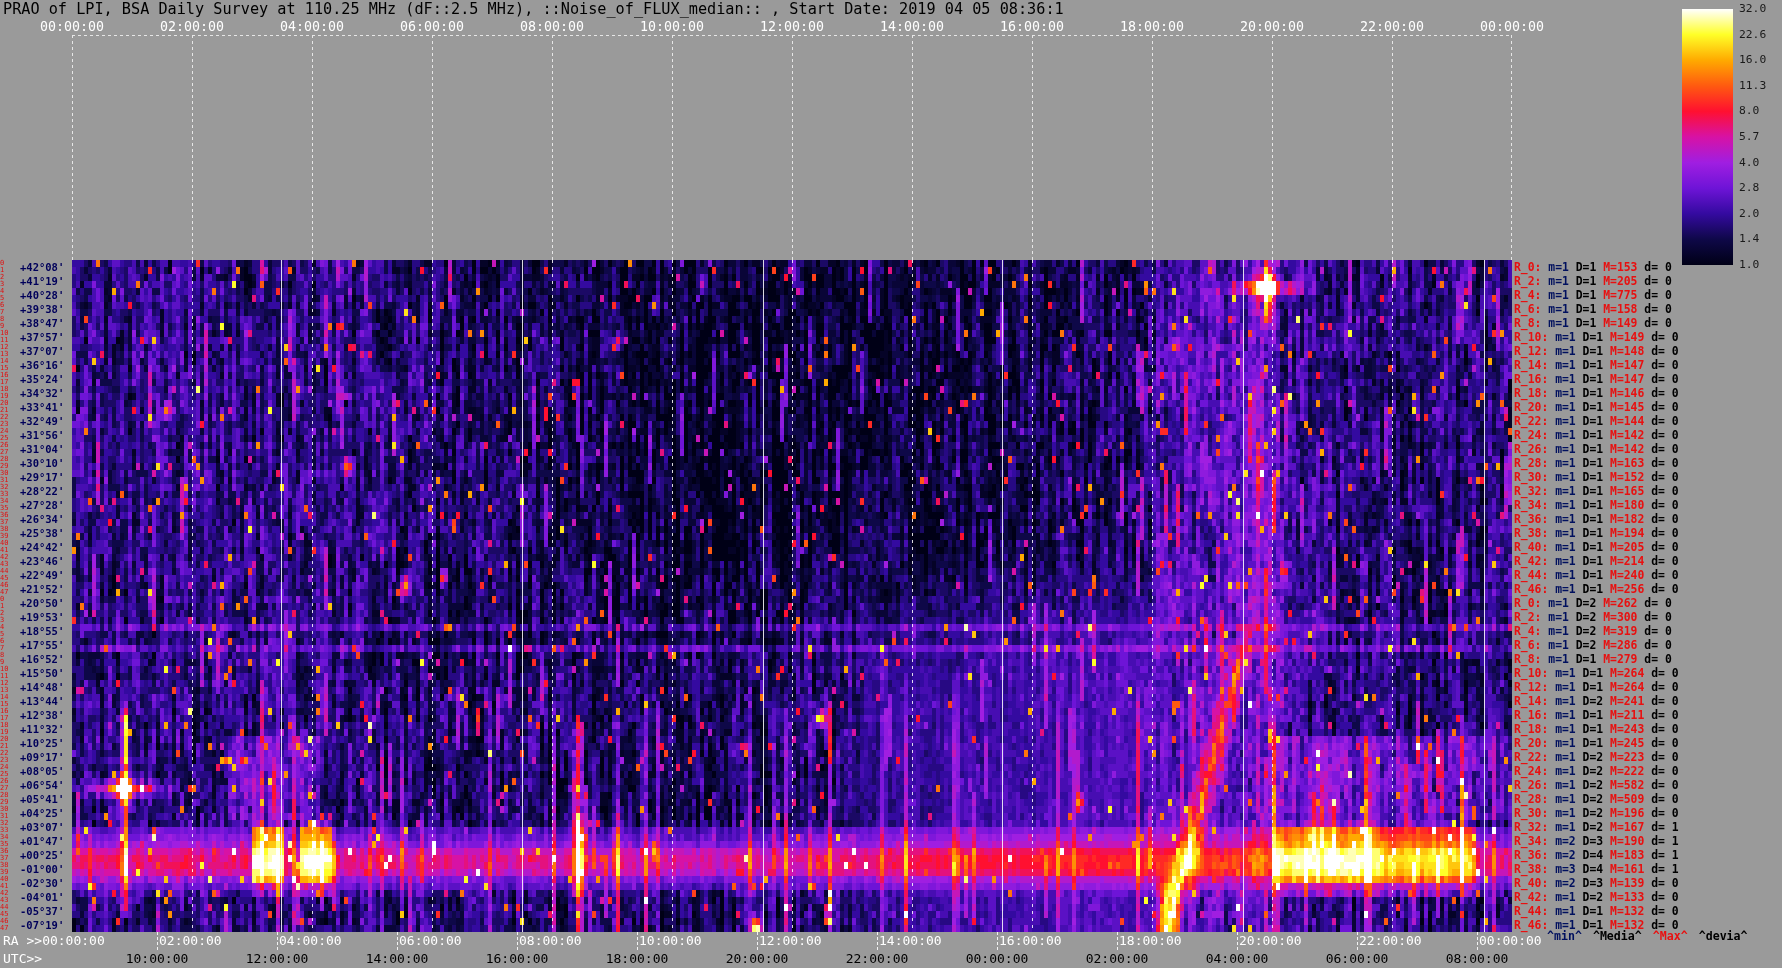  I want to click on declination-label: -01°00', so click(42, 869).